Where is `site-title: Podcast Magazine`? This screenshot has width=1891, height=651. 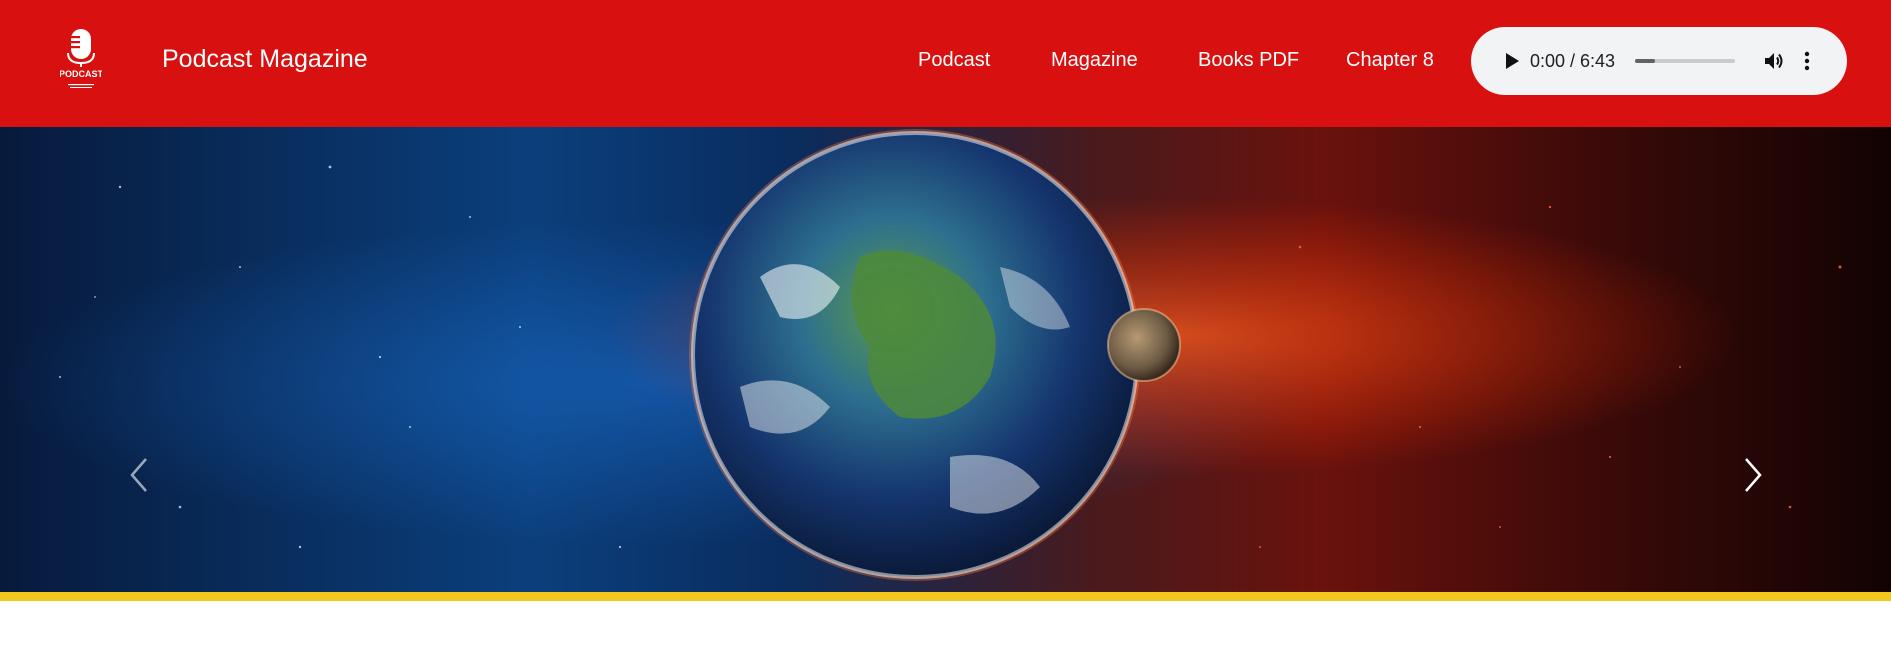 site-title: Podcast Magazine is located at coordinates (265, 59).